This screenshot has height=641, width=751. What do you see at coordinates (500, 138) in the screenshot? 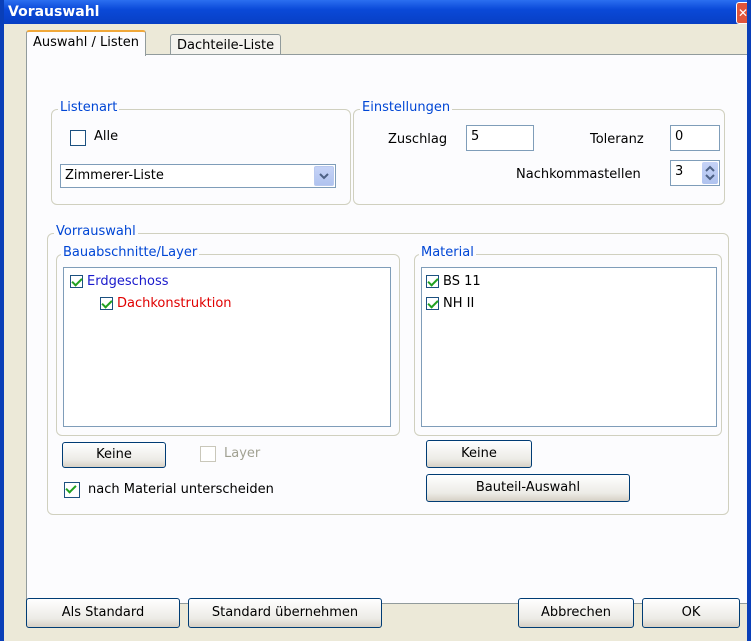
I see `zuschlag-input: 5` at bounding box center [500, 138].